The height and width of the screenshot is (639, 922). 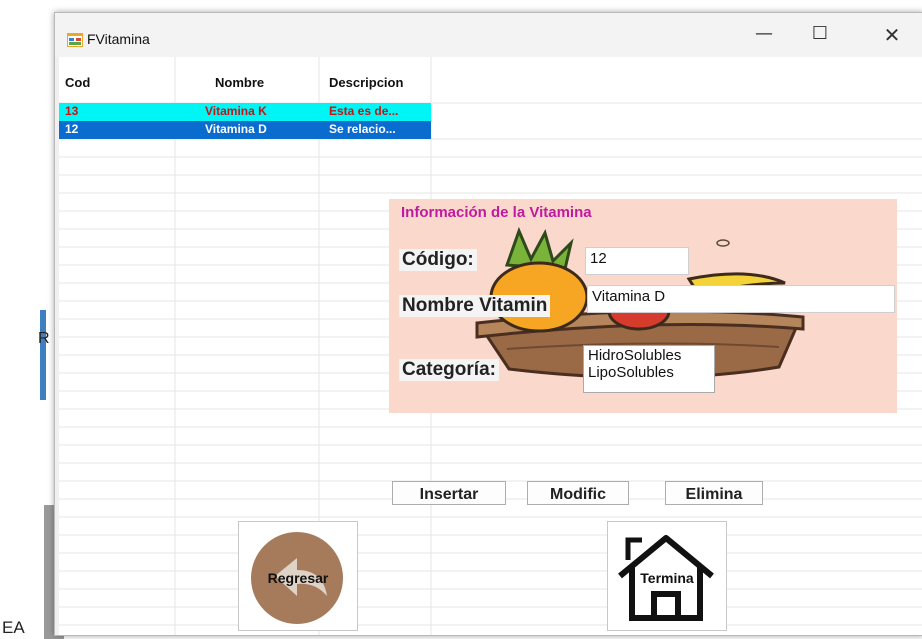 What do you see at coordinates (72, 111) in the screenshot?
I see `cell-cod: 13` at bounding box center [72, 111].